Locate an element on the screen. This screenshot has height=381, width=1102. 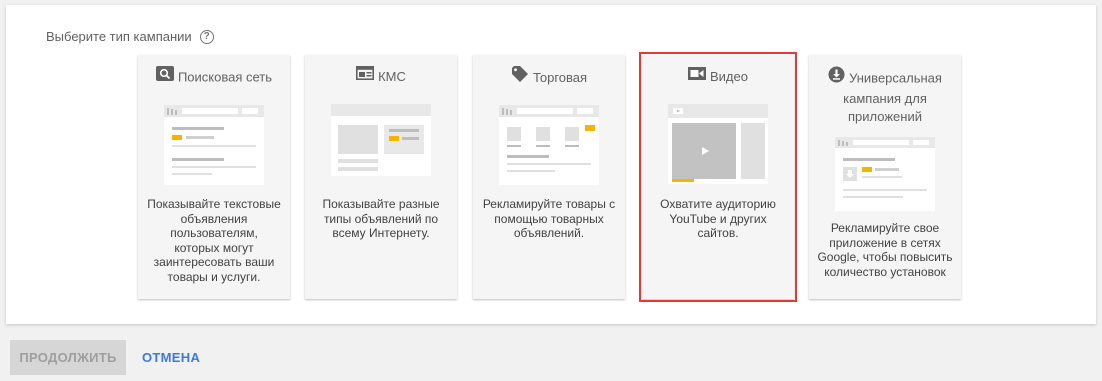
display-illustration is located at coordinates (381, 140).